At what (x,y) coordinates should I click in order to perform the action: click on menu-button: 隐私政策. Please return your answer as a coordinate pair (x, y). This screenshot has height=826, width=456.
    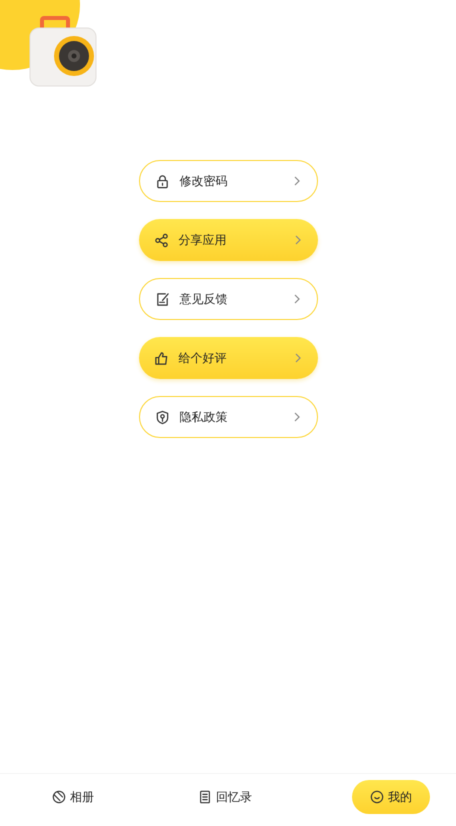
    Looking at the image, I should click on (228, 417).